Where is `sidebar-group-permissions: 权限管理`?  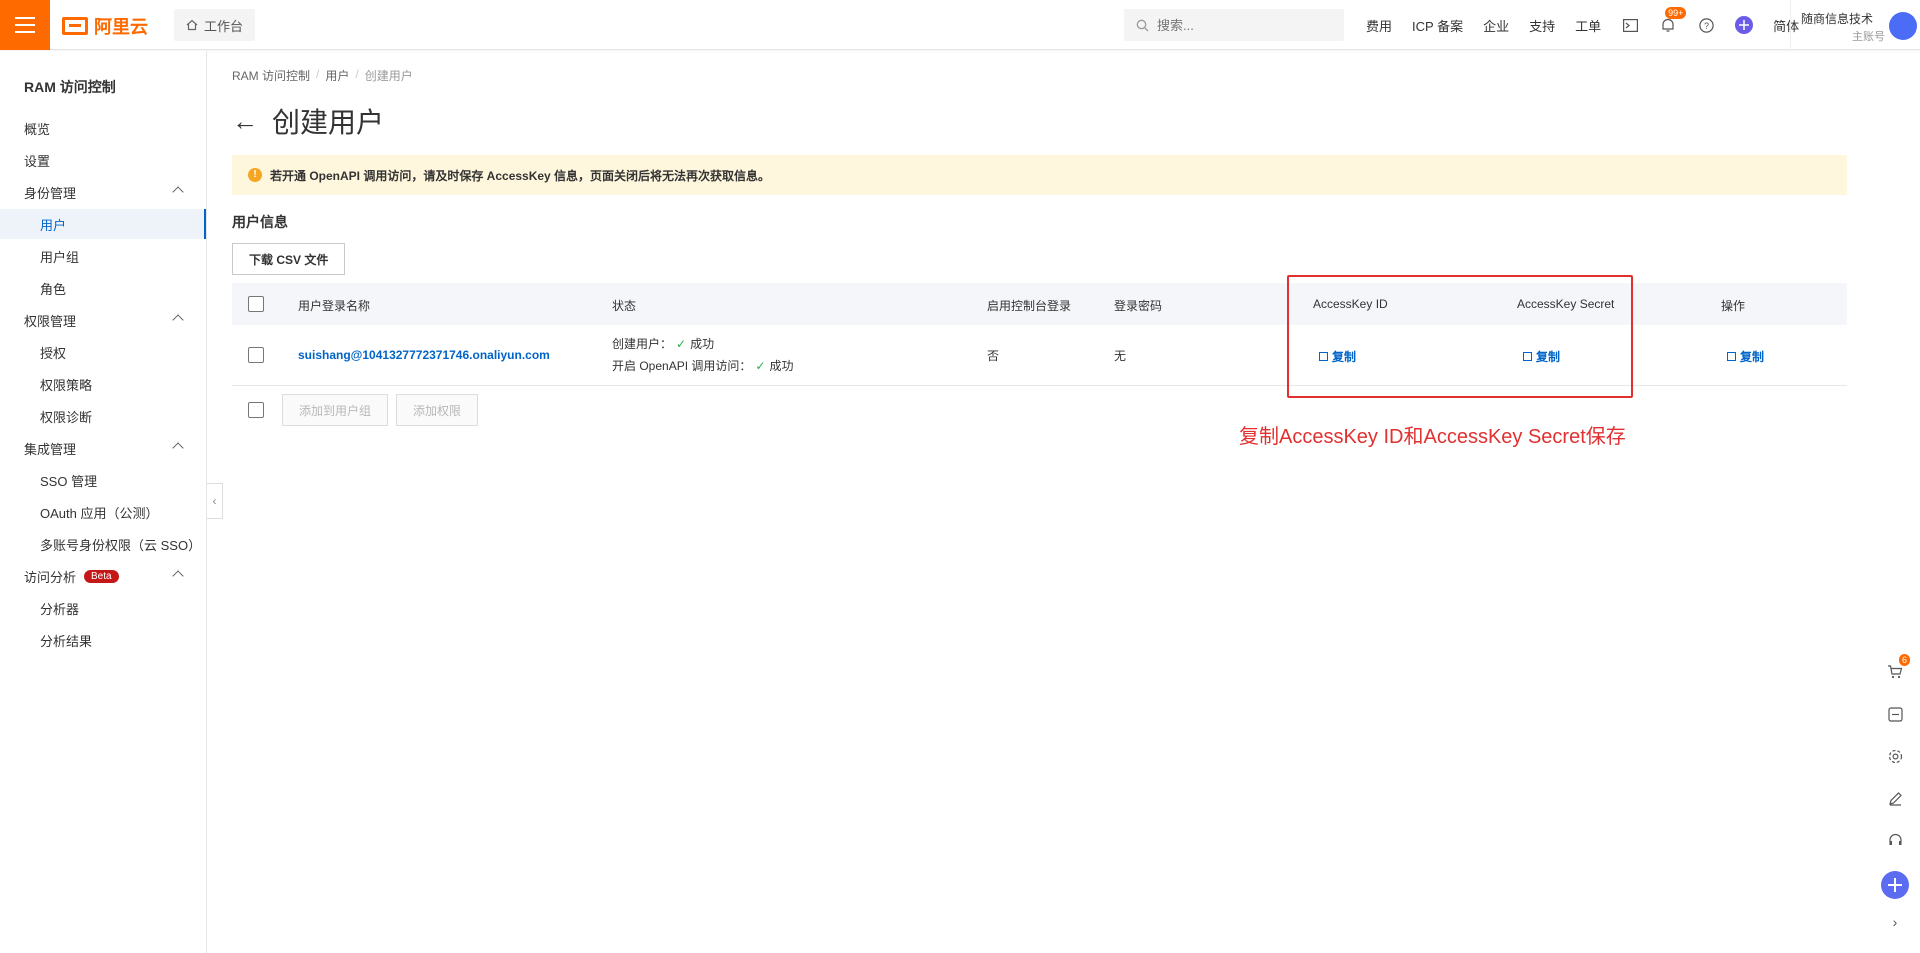
sidebar-group-permissions: 权限管理 is located at coordinates (103, 320).